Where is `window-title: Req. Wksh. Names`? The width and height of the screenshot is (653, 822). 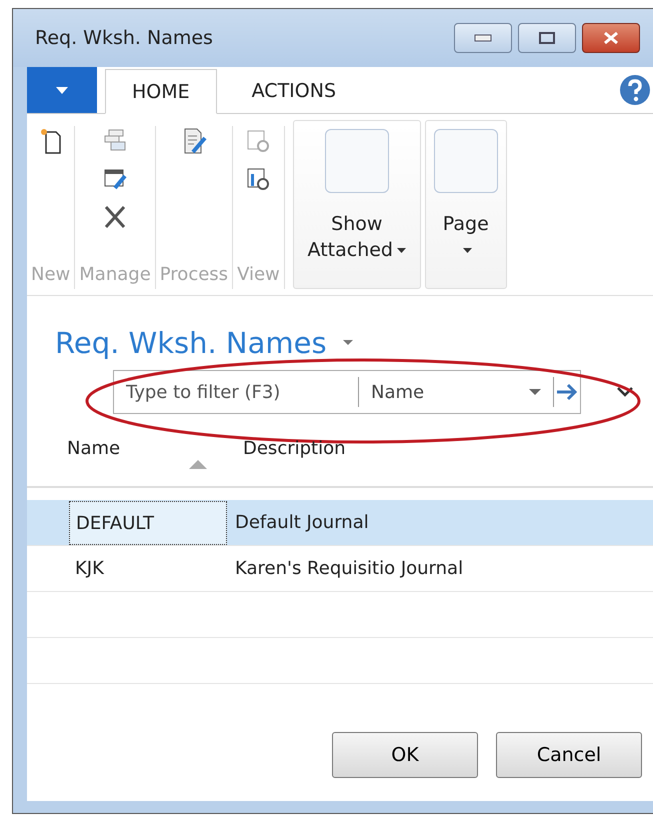 window-title: Req. Wksh. Names is located at coordinates (124, 38).